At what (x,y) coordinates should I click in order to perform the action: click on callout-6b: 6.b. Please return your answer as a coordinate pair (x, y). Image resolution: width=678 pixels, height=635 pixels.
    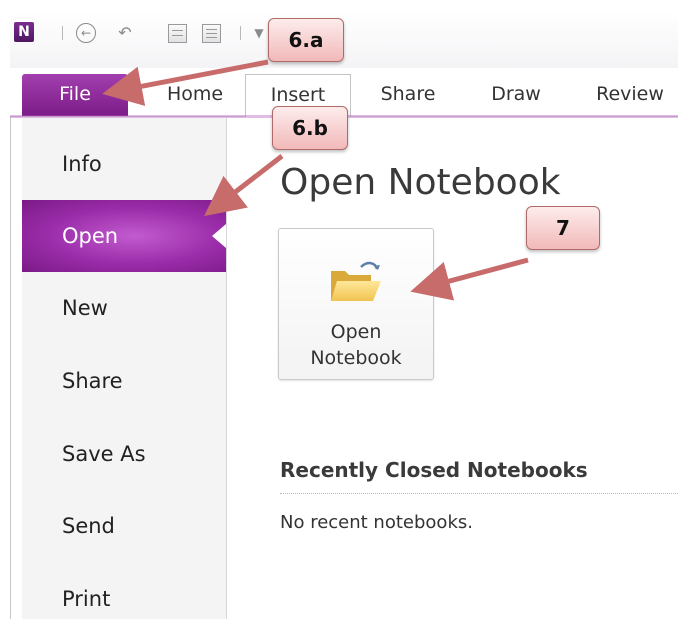
    Looking at the image, I should click on (310, 128).